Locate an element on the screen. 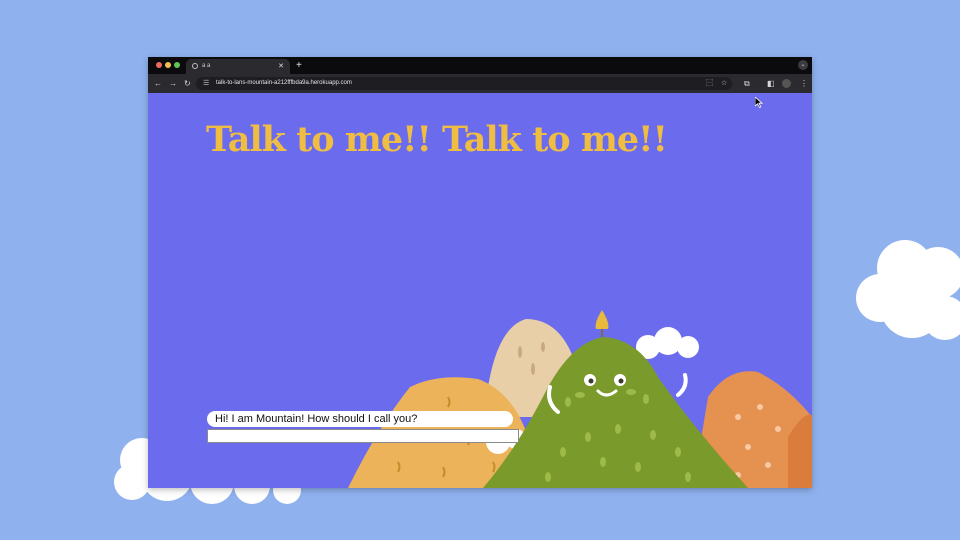  cloud-right-illustration is located at coordinates (908, 290).